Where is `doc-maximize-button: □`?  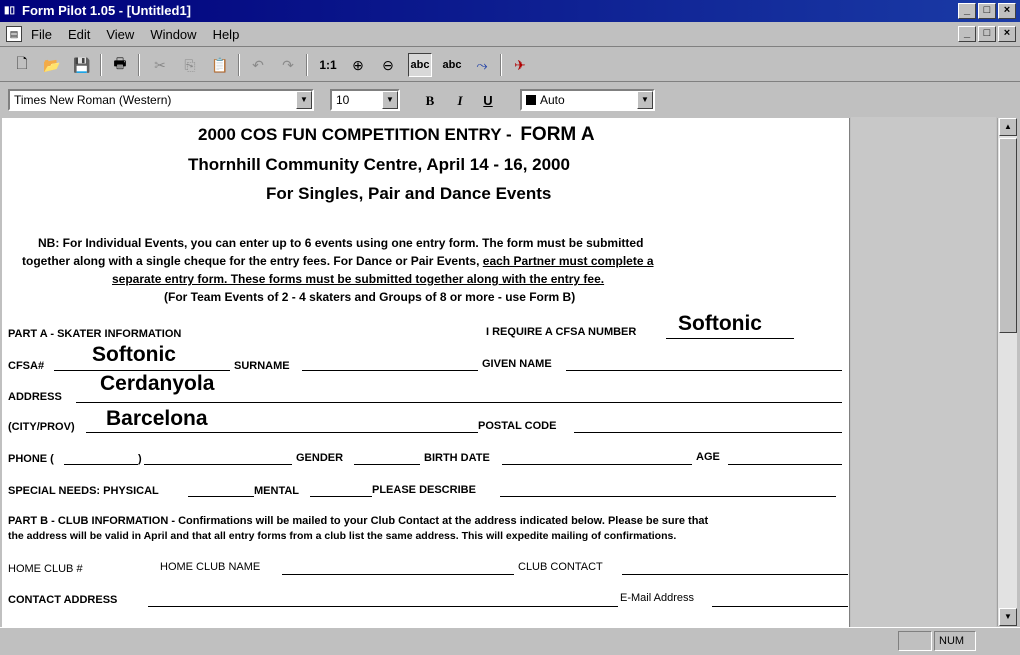
doc-maximize-button: □ is located at coordinates (987, 34).